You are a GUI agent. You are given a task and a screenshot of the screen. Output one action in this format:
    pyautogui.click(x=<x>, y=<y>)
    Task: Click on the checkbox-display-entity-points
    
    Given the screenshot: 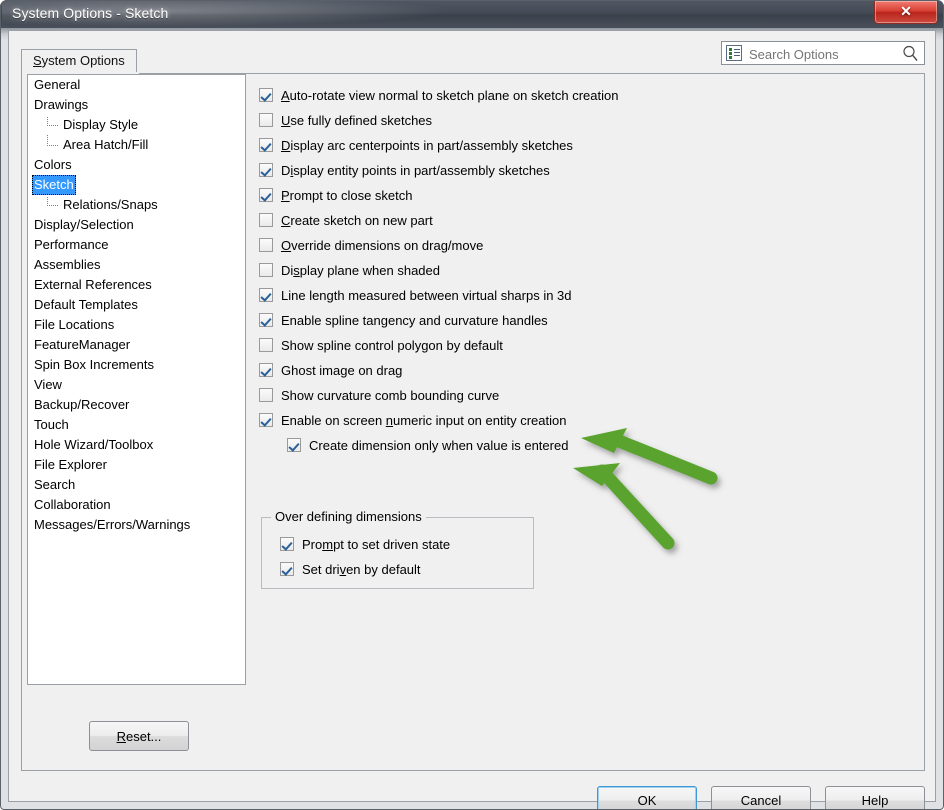 What is the action you would take?
    pyautogui.click(x=266, y=170)
    